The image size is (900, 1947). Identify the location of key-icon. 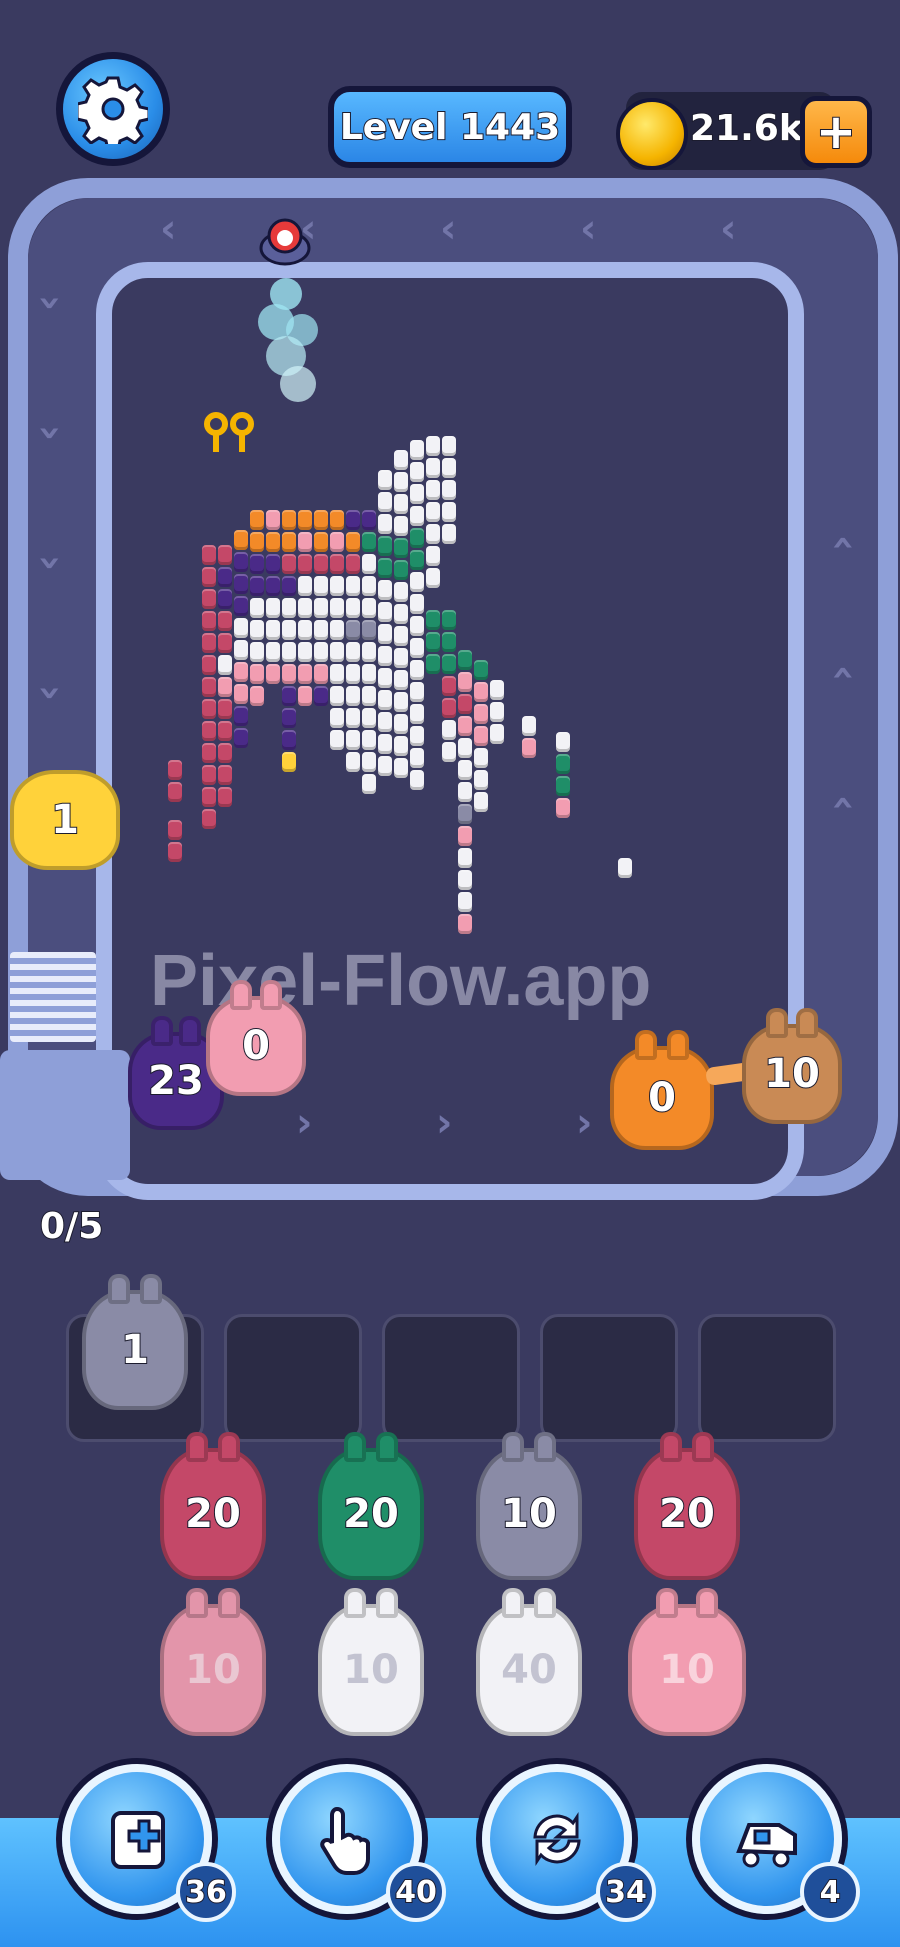
(232, 435).